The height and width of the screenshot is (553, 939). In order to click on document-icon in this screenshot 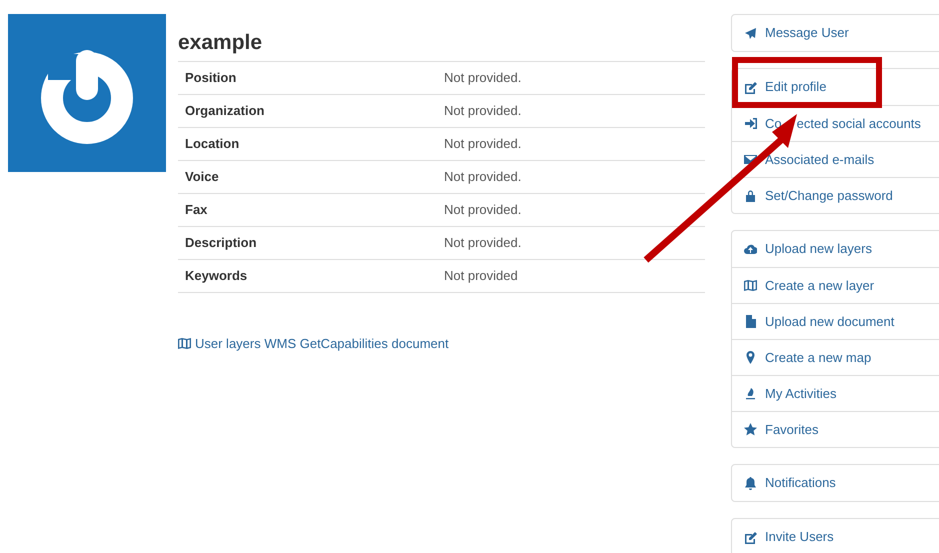, I will do `click(750, 321)`.